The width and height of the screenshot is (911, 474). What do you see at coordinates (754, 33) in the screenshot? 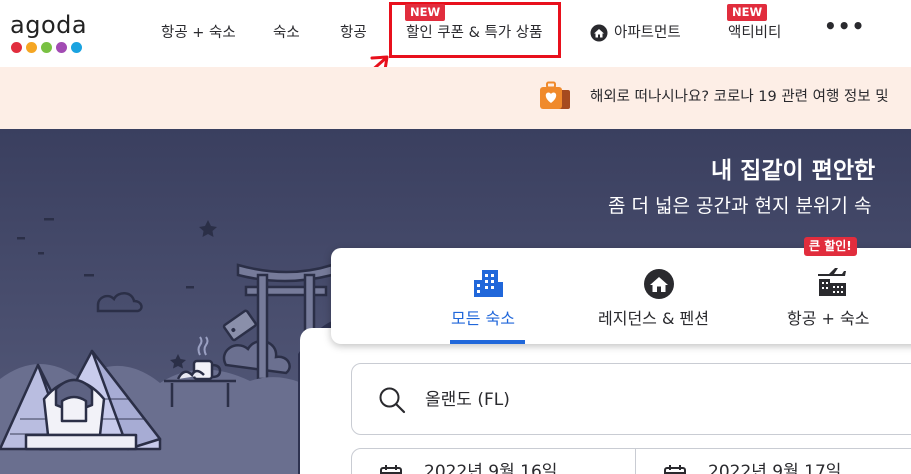
I see `nav-activities: 액티비티` at bounding box center [754, 33].